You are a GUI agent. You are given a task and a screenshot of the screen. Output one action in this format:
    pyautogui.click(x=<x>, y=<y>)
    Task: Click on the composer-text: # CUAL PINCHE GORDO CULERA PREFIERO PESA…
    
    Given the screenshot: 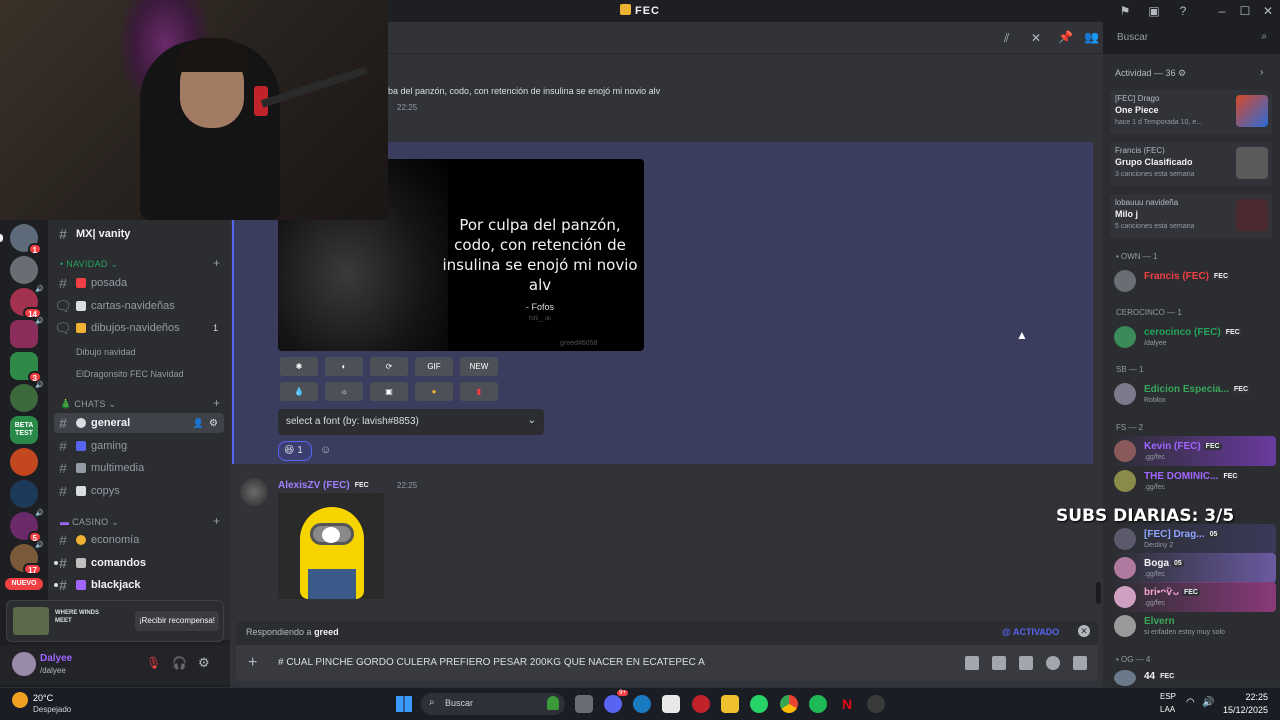 What is the action you would take?
    pyautogui.click(x=491, y=662)
    